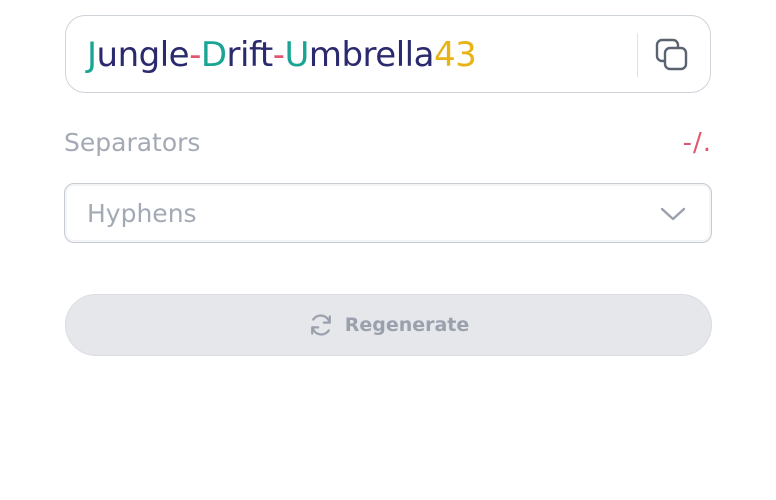 This screenshot has width=776, height=500. I want to click on generated-password: Jungle-Drift-Umbrella43, so click(282, 55).